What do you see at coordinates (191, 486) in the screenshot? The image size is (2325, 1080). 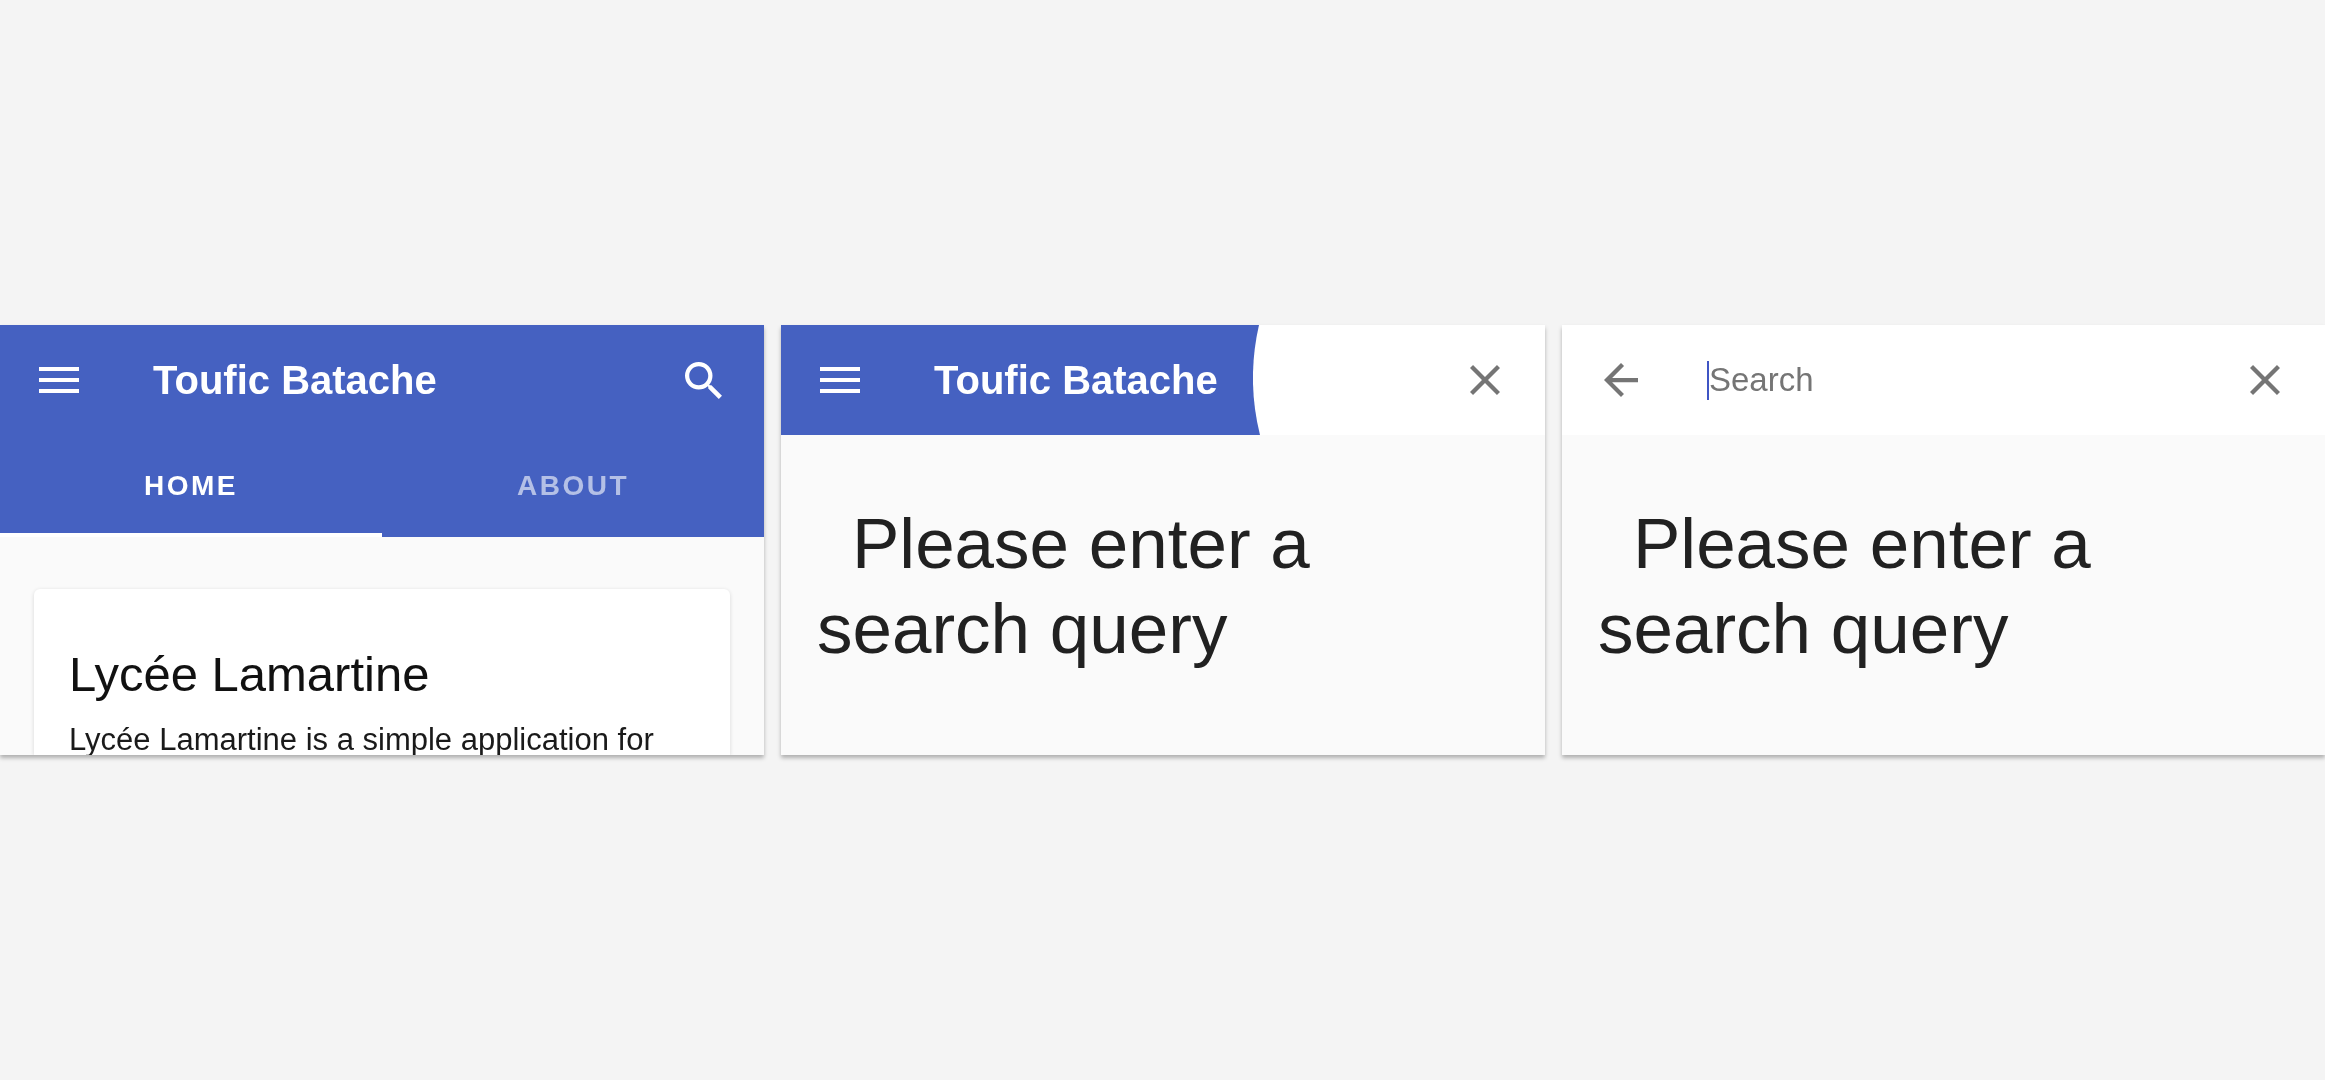 I see `tab: HOME` at bounding box center [191, 486].